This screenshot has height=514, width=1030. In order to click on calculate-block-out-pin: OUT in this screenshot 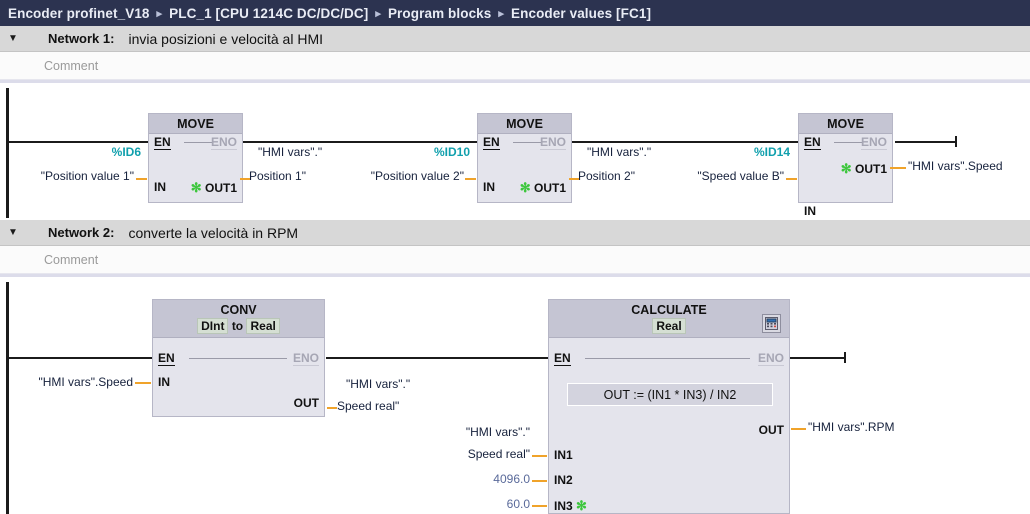, I will do `click(771, 430)`.